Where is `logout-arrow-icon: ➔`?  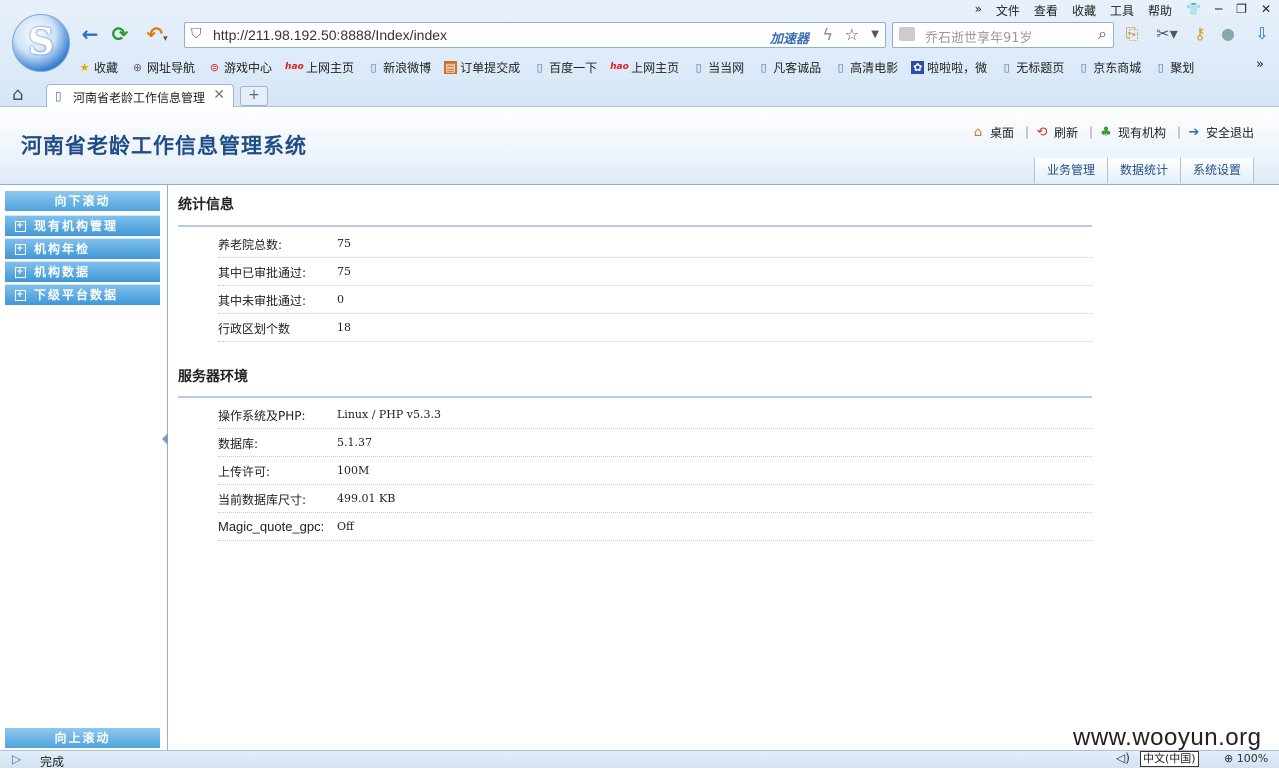
logout-arrow-icon: ➔ is located at coordinates (1194, 132).